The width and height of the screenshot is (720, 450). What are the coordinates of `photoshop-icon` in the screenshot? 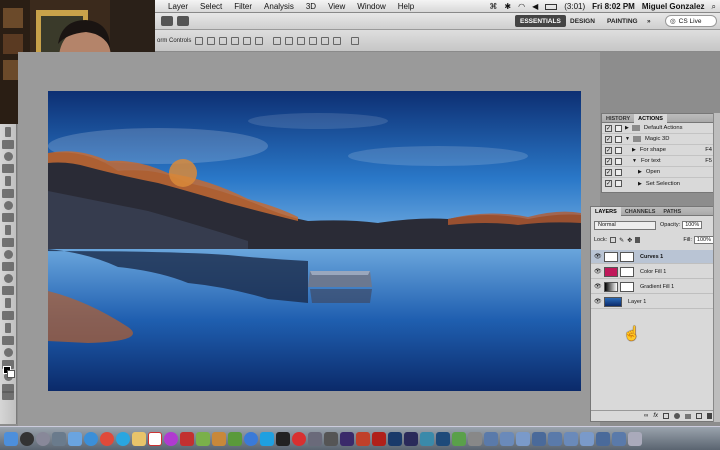 It's located at (395, 438).